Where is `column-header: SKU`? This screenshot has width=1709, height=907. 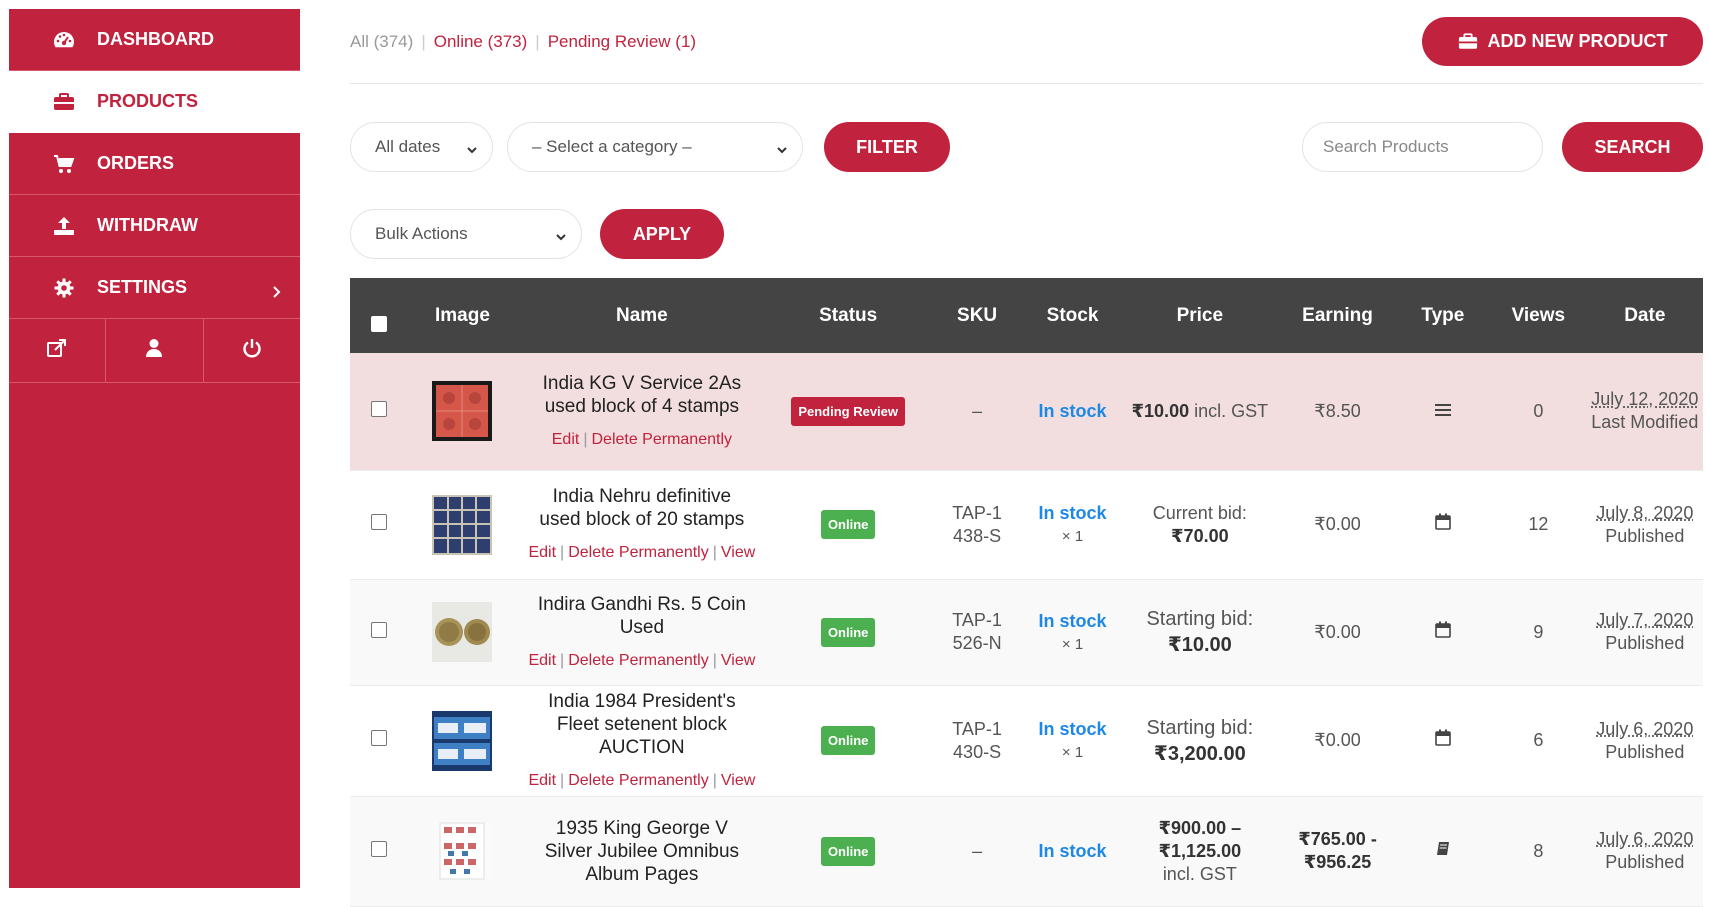
column-header: SKU is located at coordinates (976, 315).